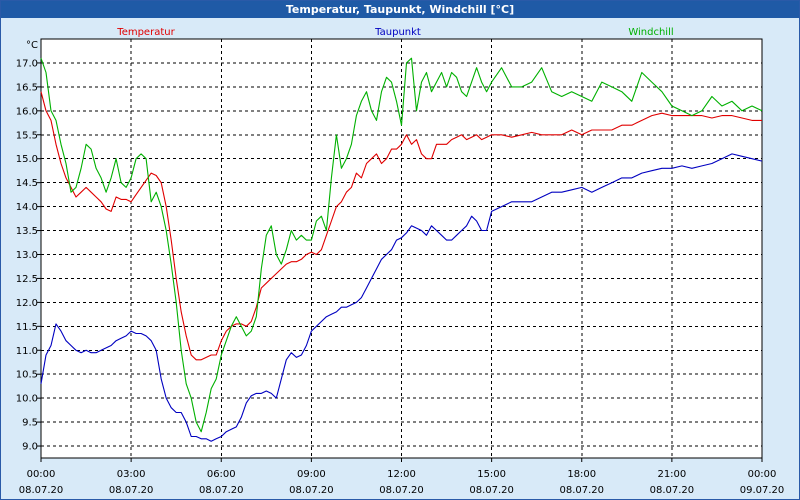 This screenshot has width=800, height=500. What do you see at coordinates (27, 111) in the screenshot?
I see `y-tick-label: 16.0` at bounding box center [27, 111].